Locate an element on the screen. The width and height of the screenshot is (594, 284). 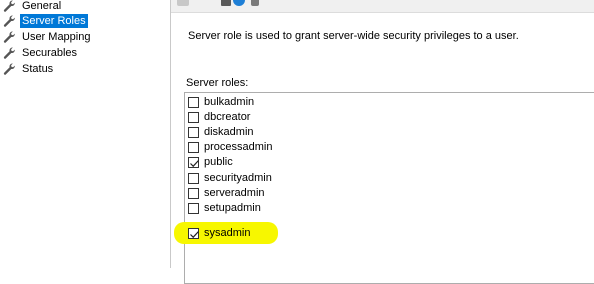
role-row-setupadmin: setupadmin is located at coordinates (224, 208).